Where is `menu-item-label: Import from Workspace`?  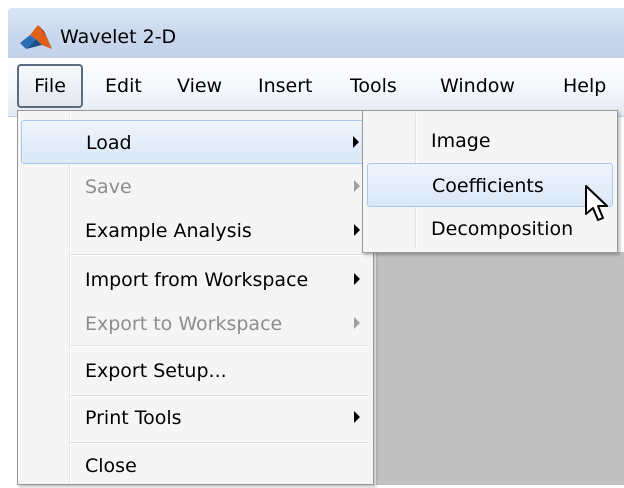 menu-item-label: Import from Workspace is located at coordinates (197, 280).